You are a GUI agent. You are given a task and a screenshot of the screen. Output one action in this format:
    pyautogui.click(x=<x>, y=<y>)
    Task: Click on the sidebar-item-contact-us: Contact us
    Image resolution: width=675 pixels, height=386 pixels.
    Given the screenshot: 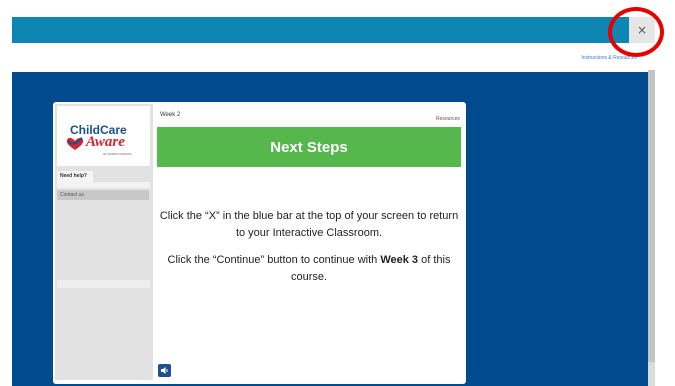 What is the action you would take?
    pyautogui.click(x=103, y=195)
    